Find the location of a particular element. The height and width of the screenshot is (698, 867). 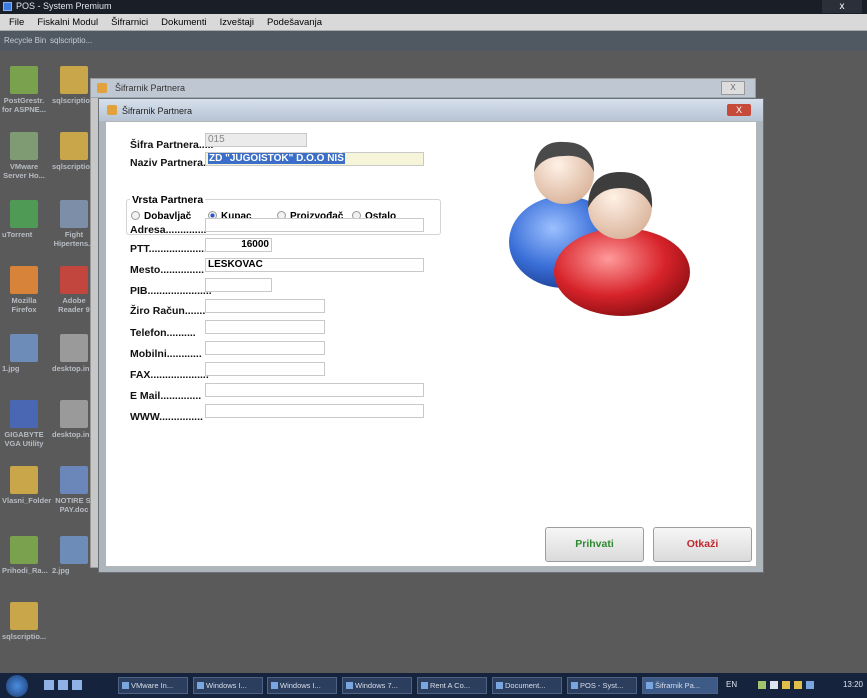

desktop-icon: Mozilla Firefox is located at coordinates (24, 290).